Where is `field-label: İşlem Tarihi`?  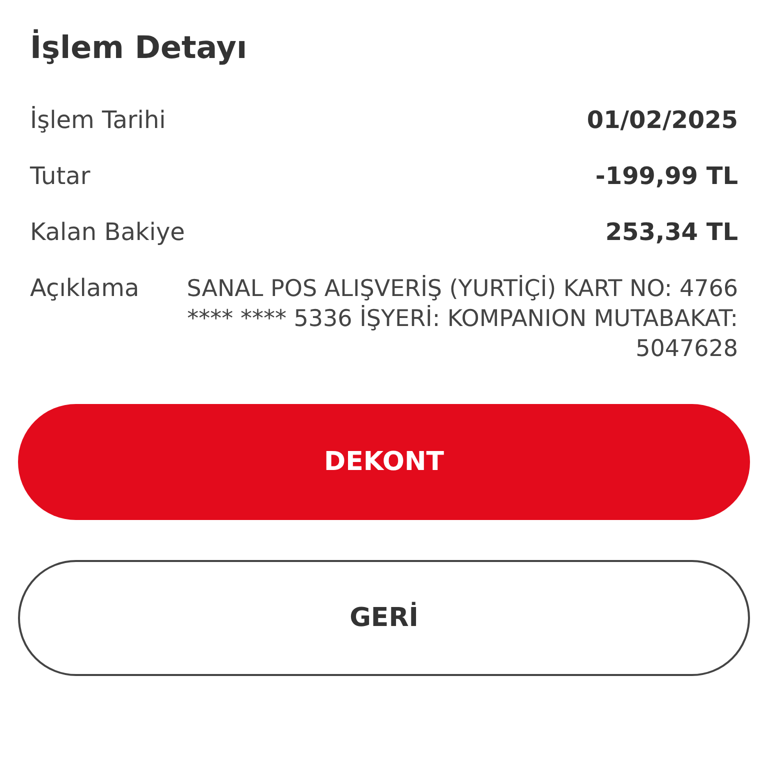
field-label: İşlem Tarihi is located at coordinates (98, 120).